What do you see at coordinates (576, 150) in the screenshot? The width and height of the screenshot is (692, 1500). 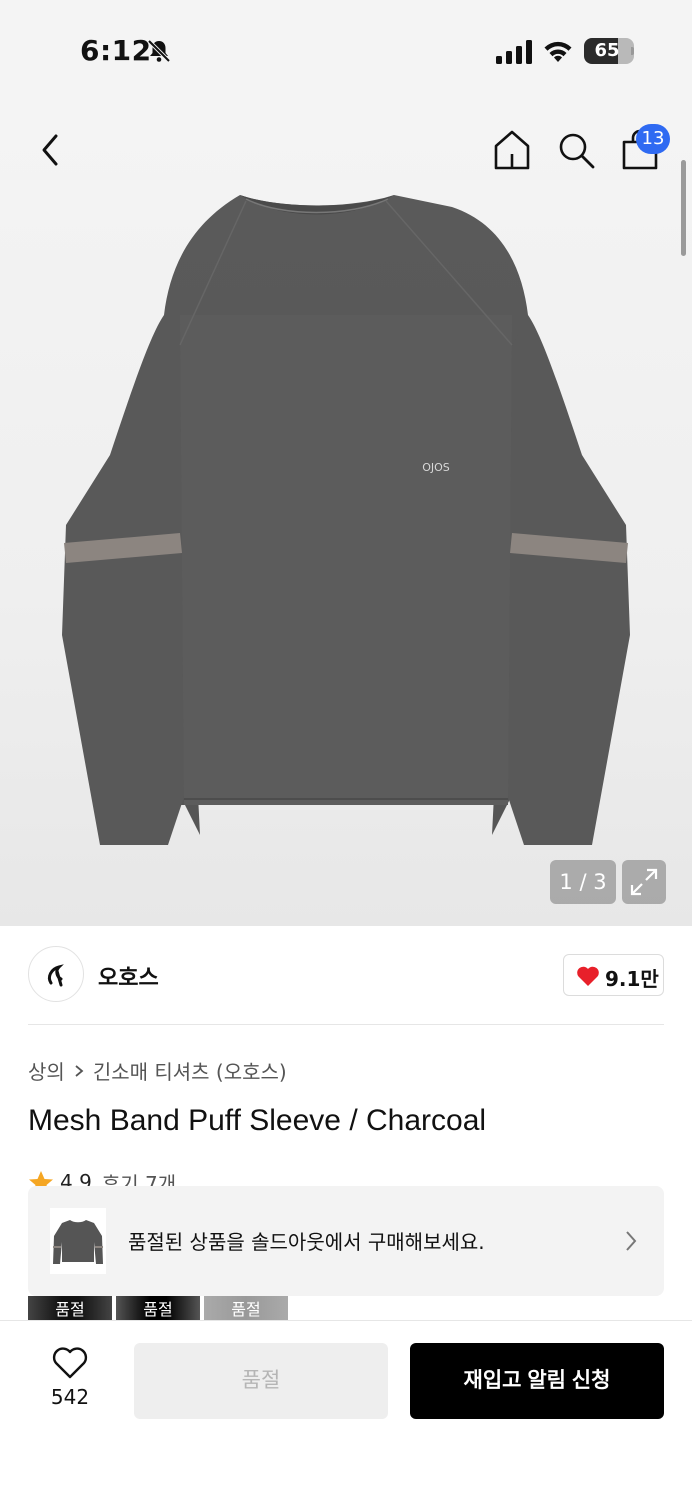 I see `search-icon` at bounding box center [576, 150].